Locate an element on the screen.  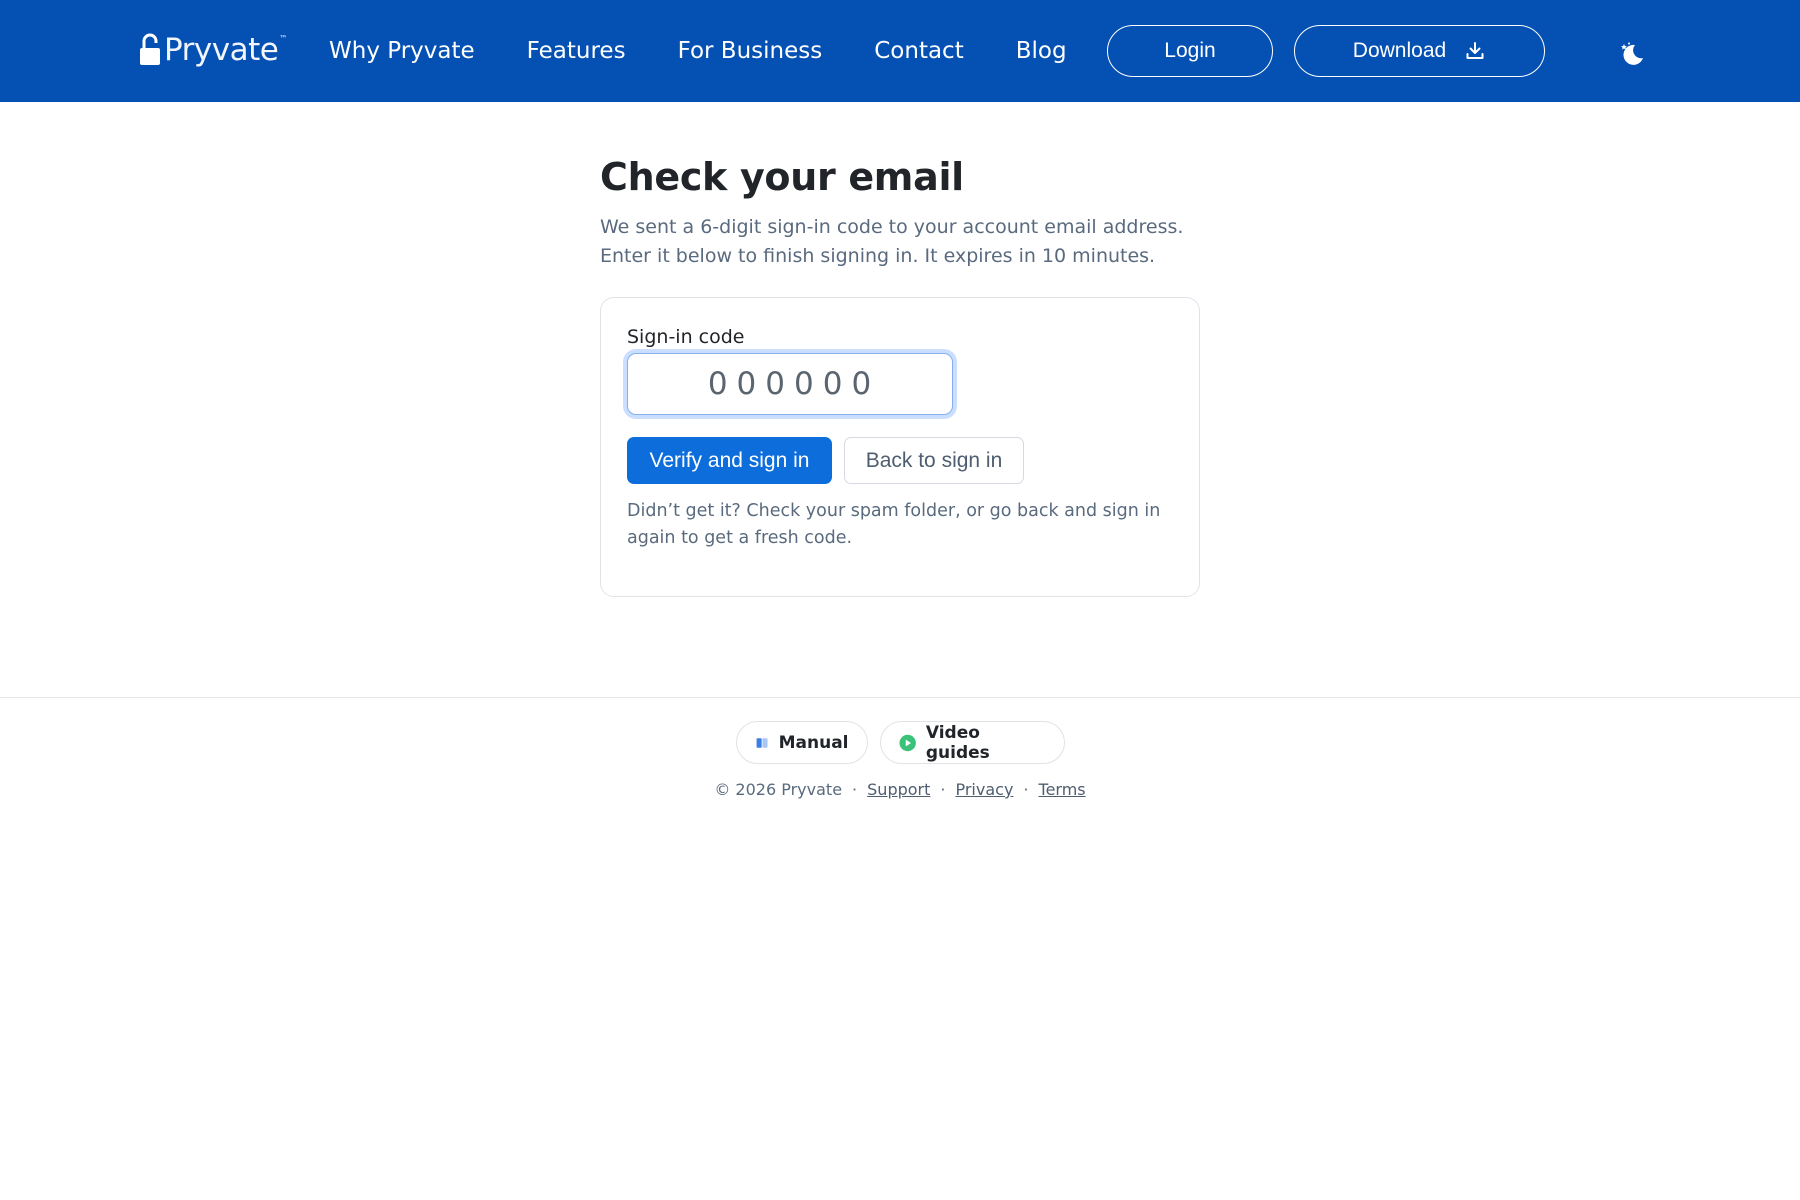
trademark-symbol: ™ is located at coordinates (283, 38).